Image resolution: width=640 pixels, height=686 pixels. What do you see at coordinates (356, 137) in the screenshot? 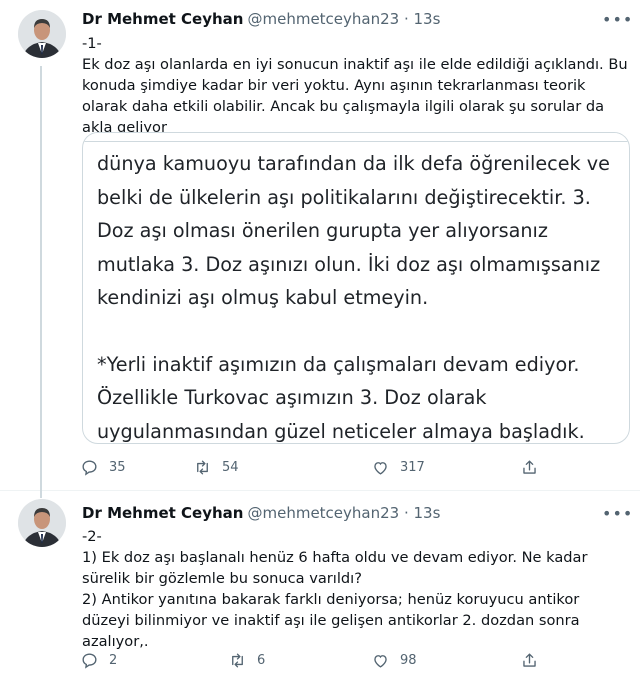
I see `media-crop-edge` at bounding box center [356, 137].